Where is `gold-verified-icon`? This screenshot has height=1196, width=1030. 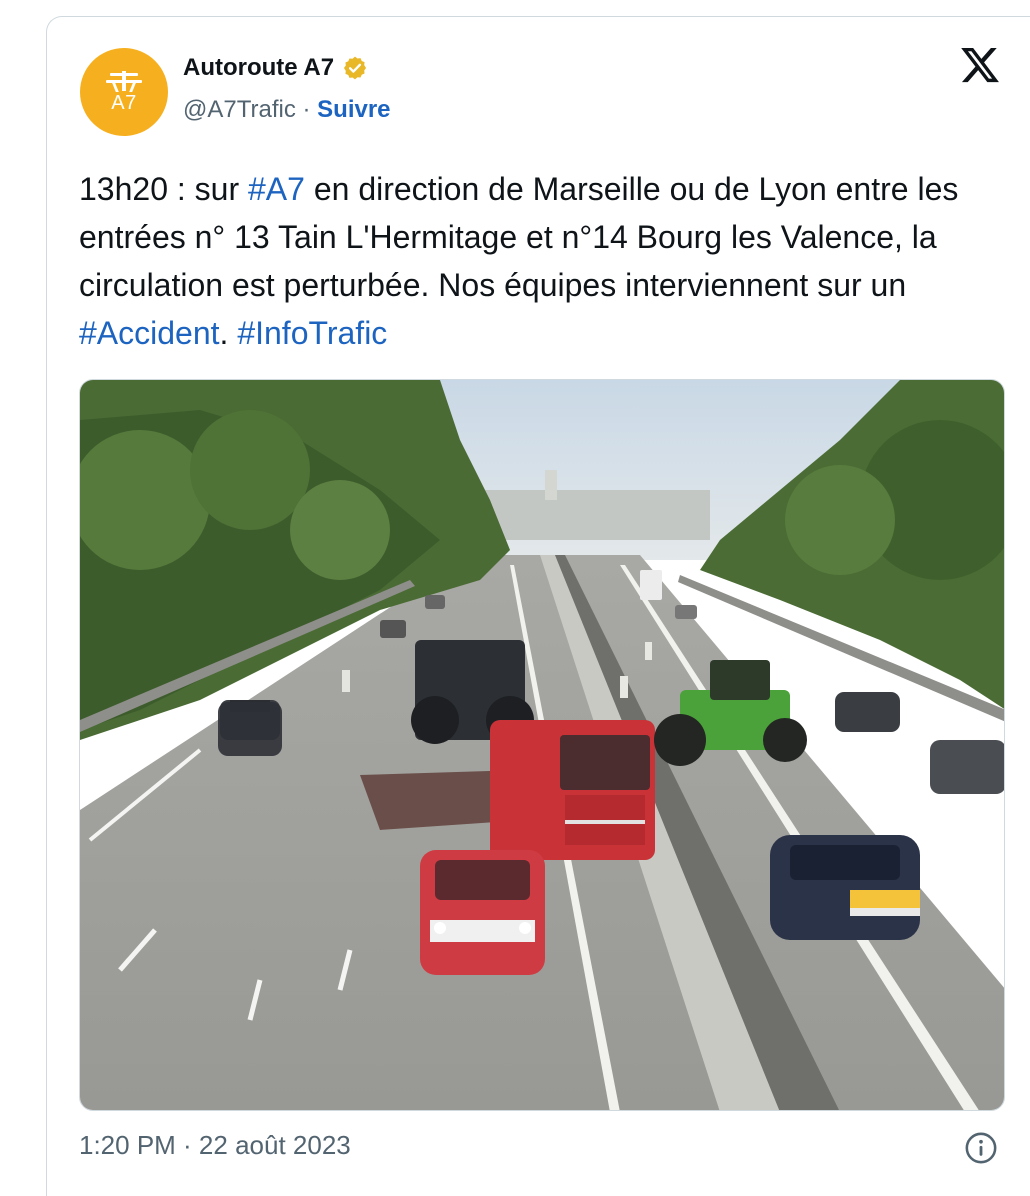 gold-verified-icon is located at coordinates (355, 68).